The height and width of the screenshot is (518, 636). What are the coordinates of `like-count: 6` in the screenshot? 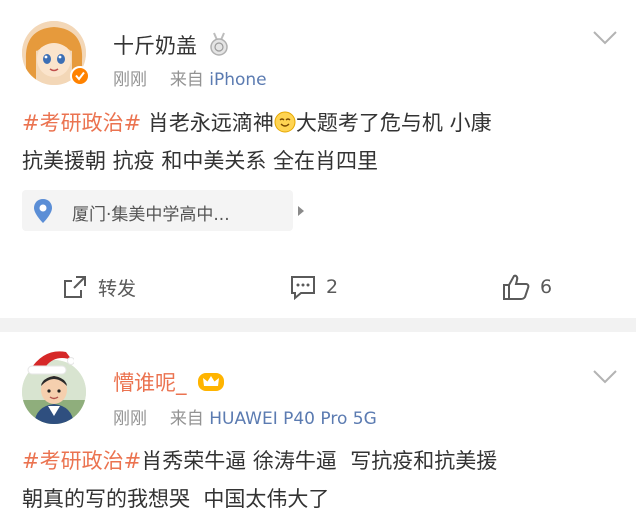 It's located at (546, 287).